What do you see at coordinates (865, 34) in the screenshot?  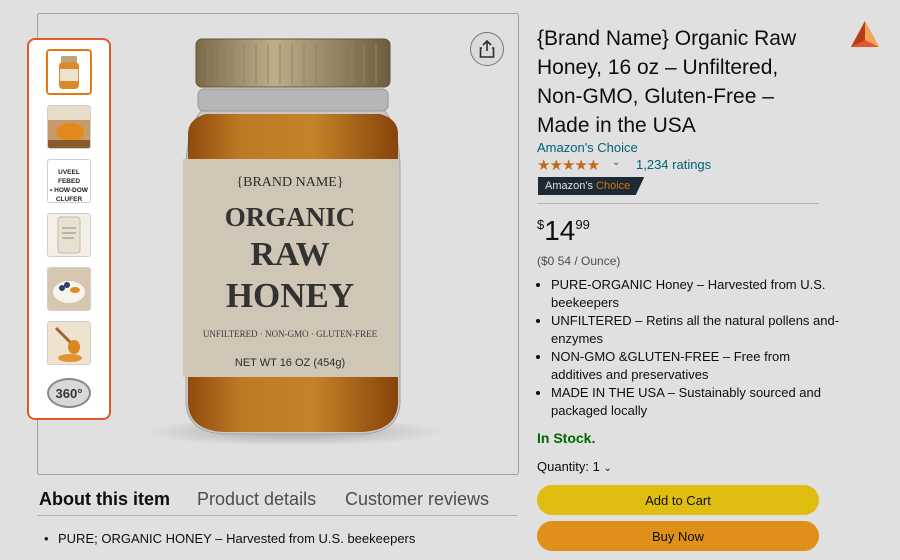 I see `pyramid-logo-icon` at bounding box center [865, 34].